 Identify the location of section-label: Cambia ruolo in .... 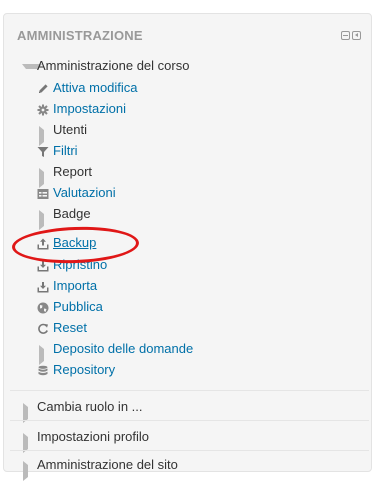
(90, 406).